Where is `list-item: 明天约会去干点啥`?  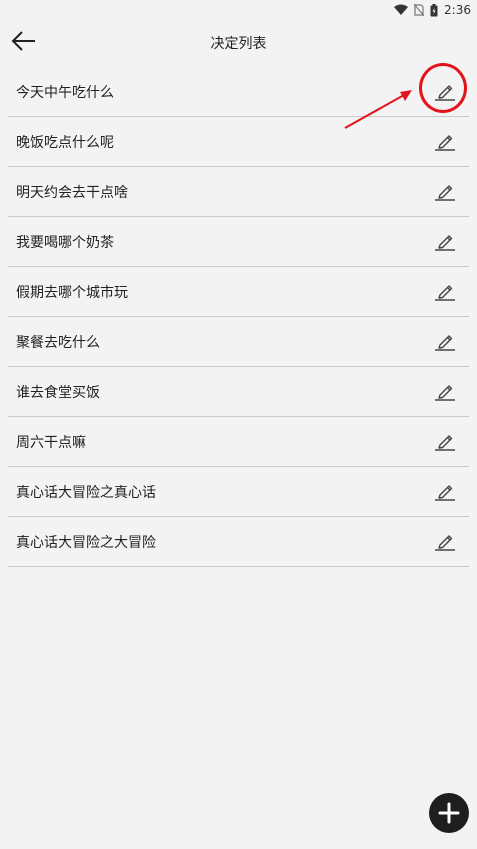
list-item: 明天约会去干点啥 is located at coordinates (238, 192).